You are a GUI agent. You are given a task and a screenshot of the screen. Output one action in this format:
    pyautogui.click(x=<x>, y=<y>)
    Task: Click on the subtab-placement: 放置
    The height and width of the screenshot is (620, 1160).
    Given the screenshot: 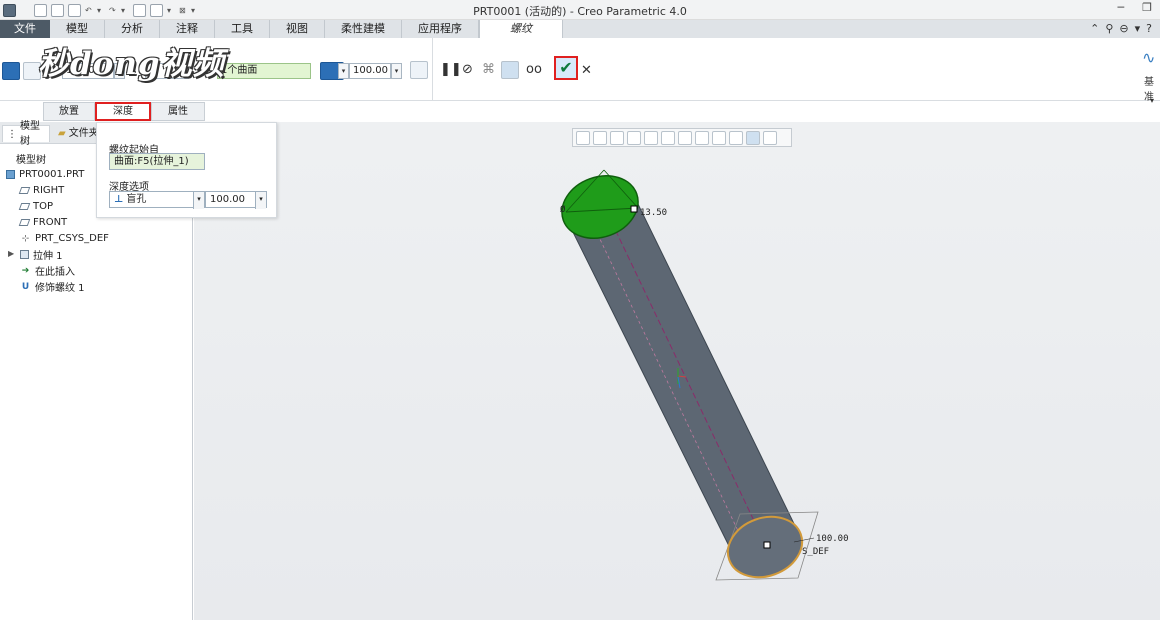 What is the action you would take?
    pyautogui.click(x=69, y=111)
    